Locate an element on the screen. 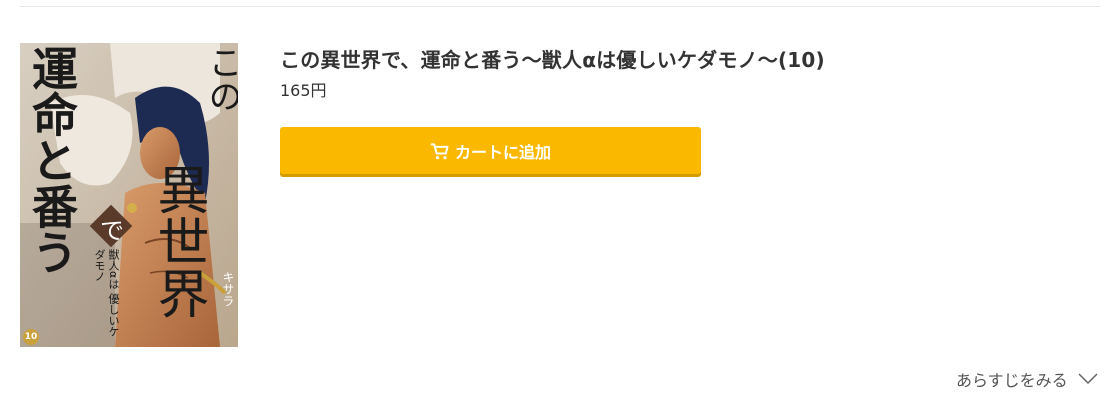  product-price: 165円 is located at coordinates (303, 90).